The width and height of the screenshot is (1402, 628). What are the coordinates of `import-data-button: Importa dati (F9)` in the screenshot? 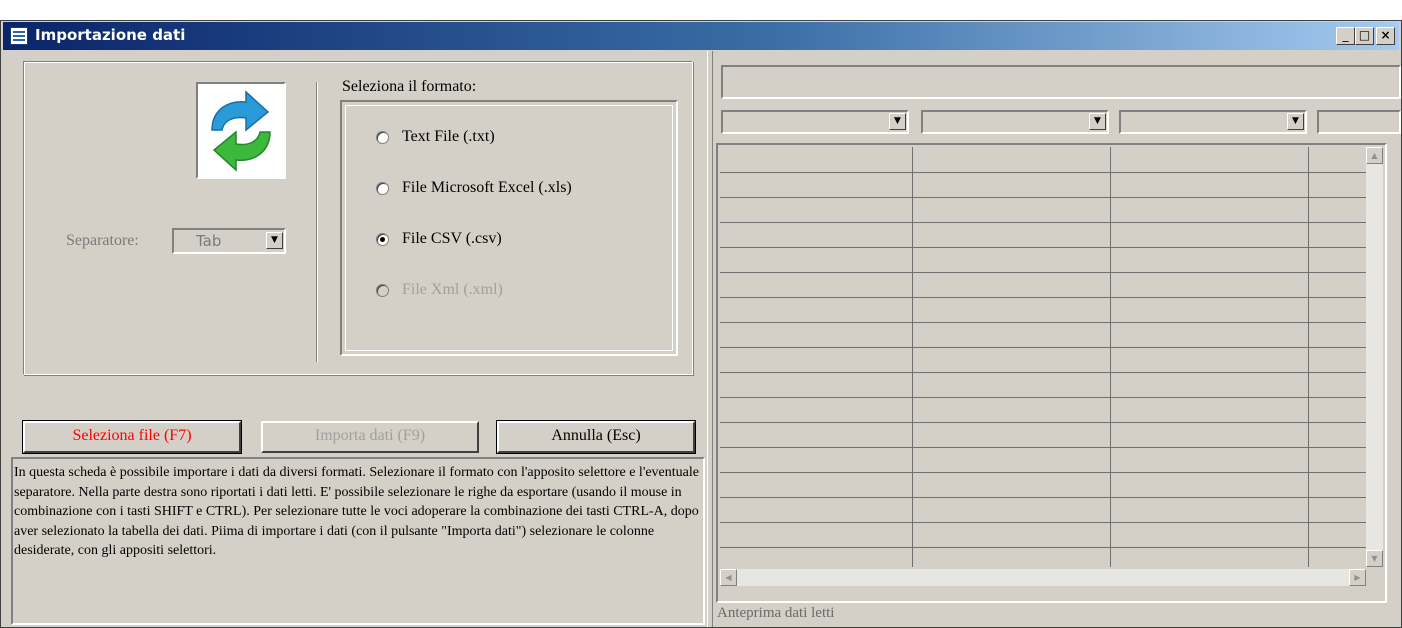 It's located at (370, 437).